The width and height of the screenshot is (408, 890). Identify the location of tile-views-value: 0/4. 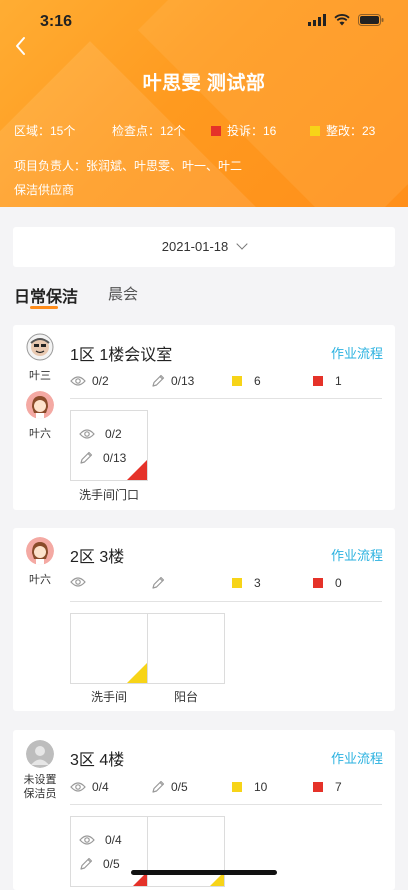
(113, 840).